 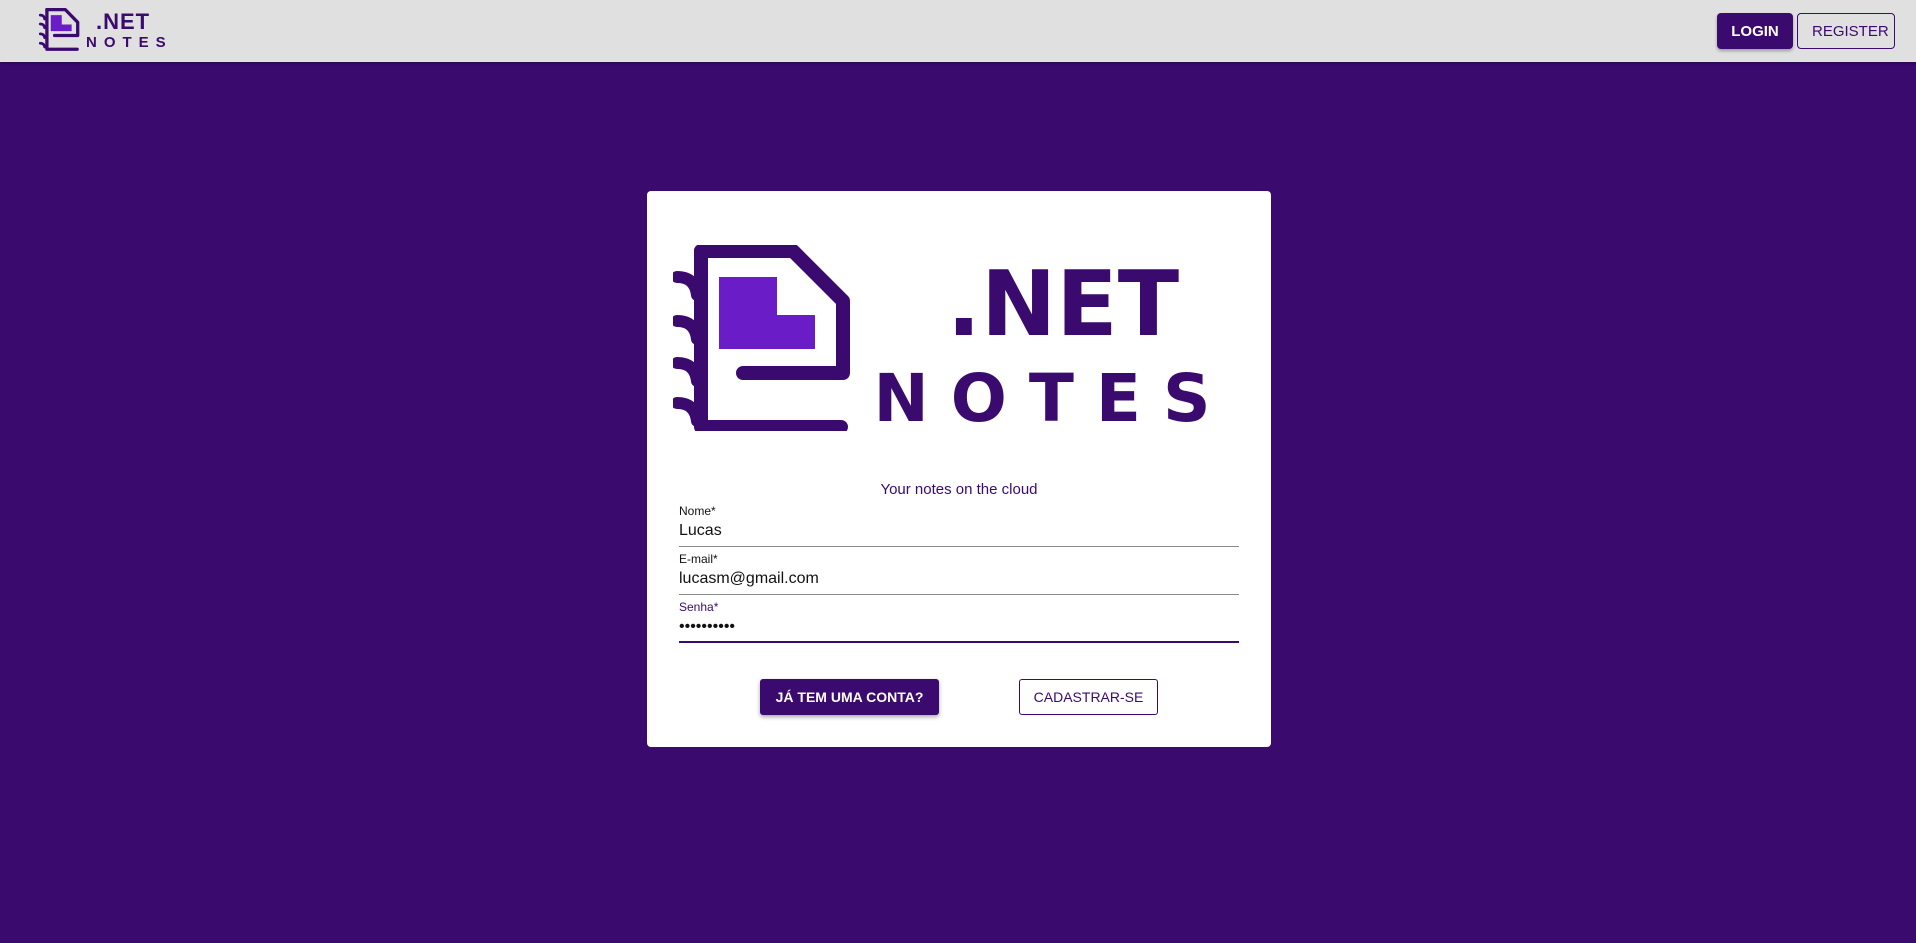 What do you see at coordinates (1063, 304) in the screenshot?
I see `logo-title: .NET` at bounding box center [1063, 304].